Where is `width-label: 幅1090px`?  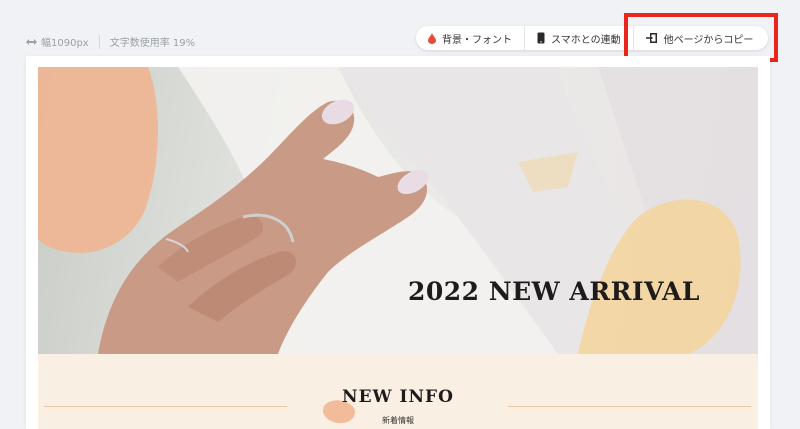
width-label: 幅1090px is located at coordinates (65, 43).